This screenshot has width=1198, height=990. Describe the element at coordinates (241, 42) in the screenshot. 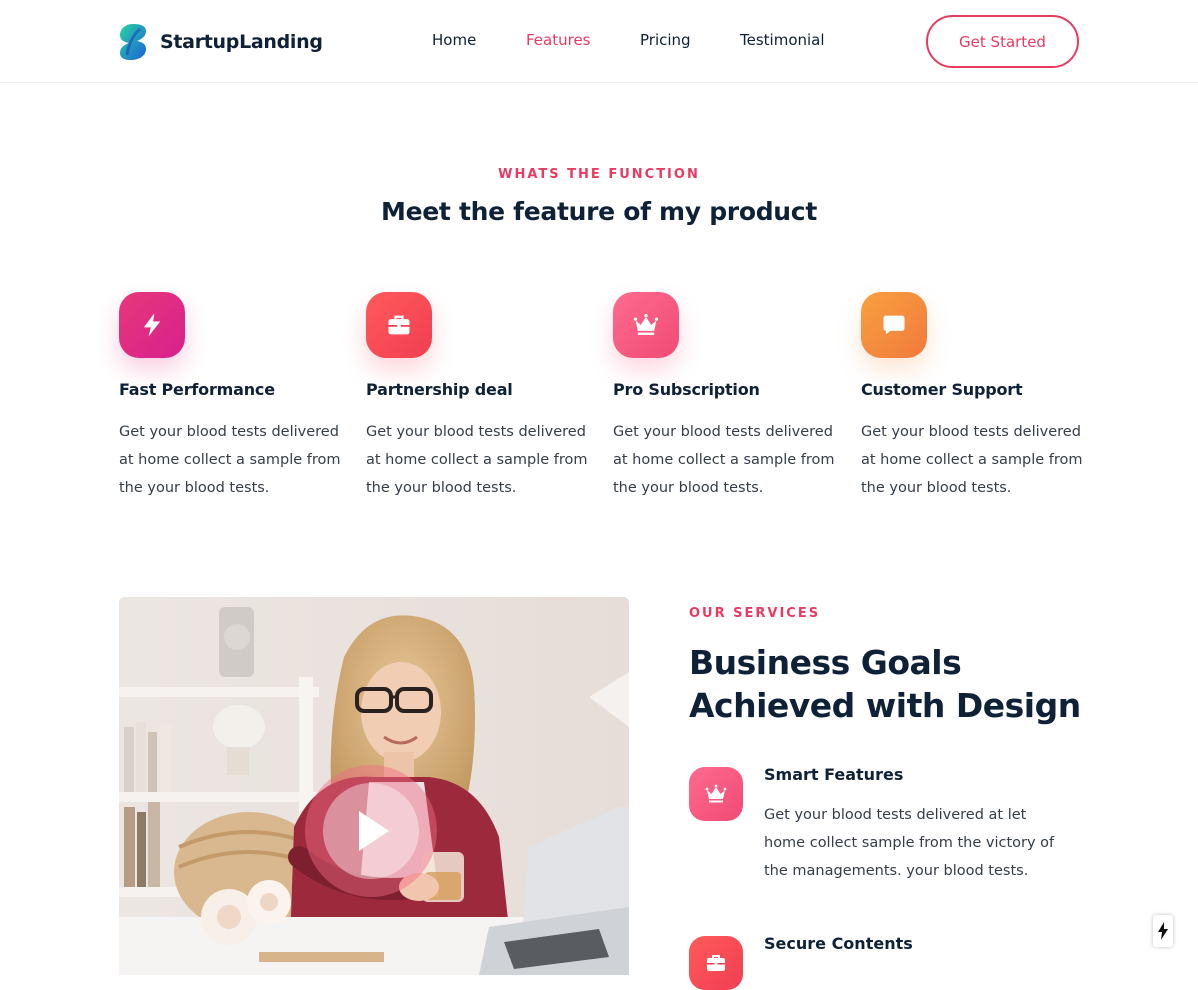

I see `brand-name: StartupLanding` at that location.